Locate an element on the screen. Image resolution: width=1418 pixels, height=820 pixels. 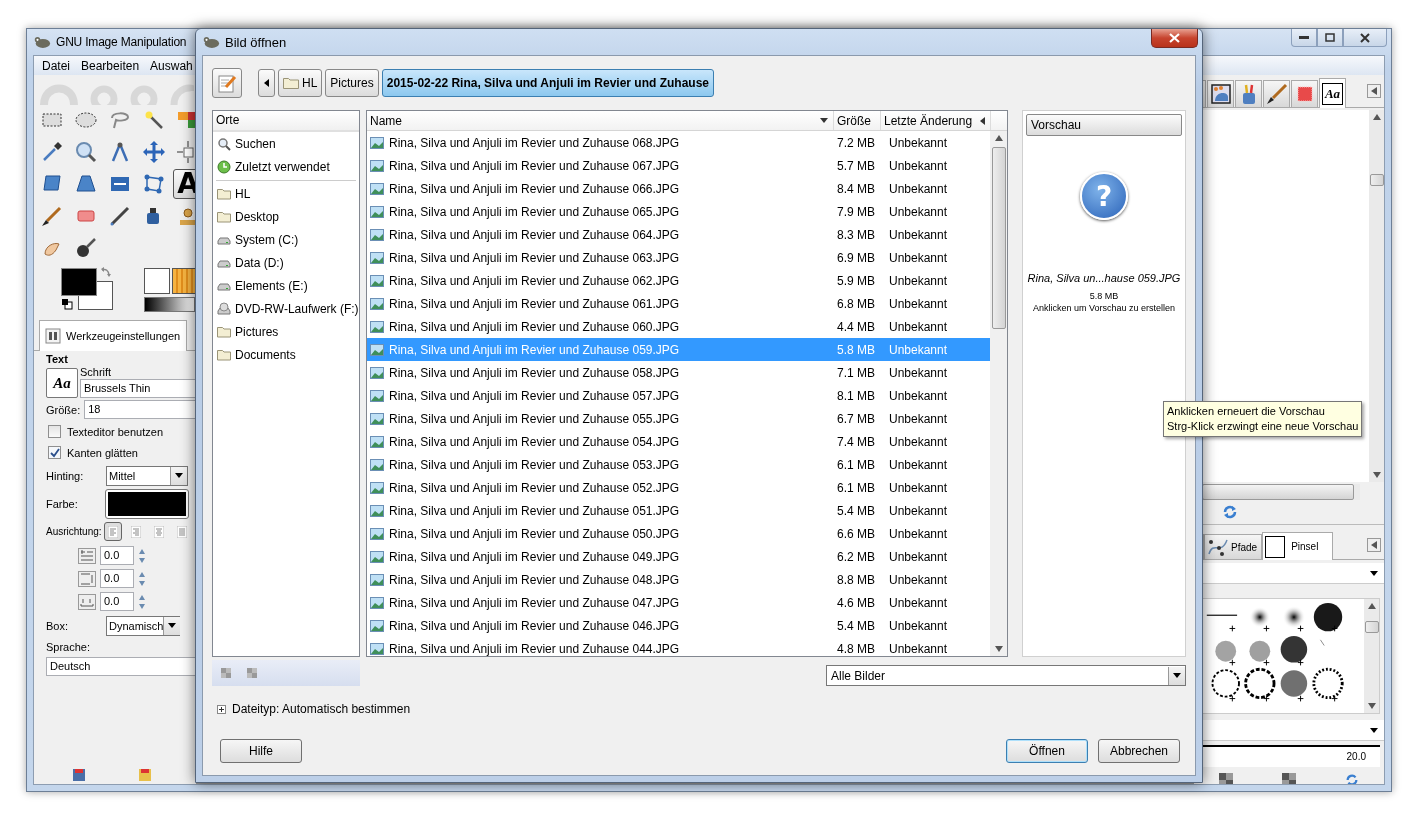
file-row: Rina, Silva und Anjuli im Revier und Zuhause 057.JPG 8.1 MB Unbekannt is located at coordinates (678, 395).